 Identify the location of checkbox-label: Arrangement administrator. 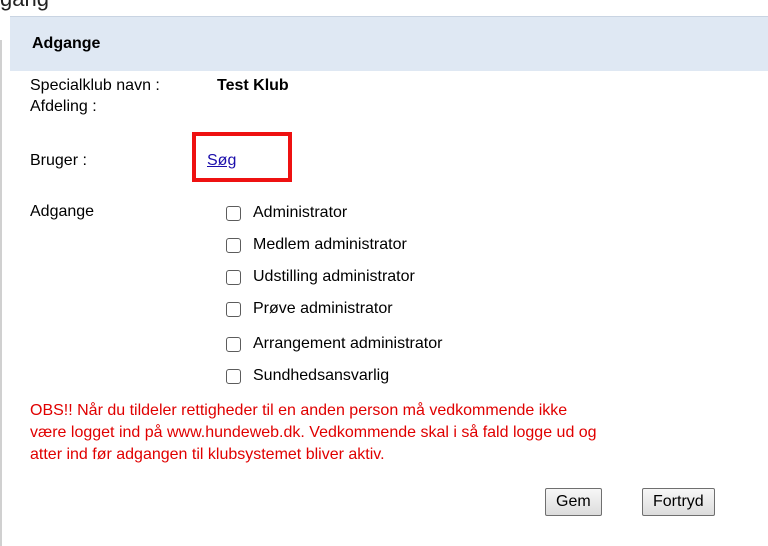
(348, 343).